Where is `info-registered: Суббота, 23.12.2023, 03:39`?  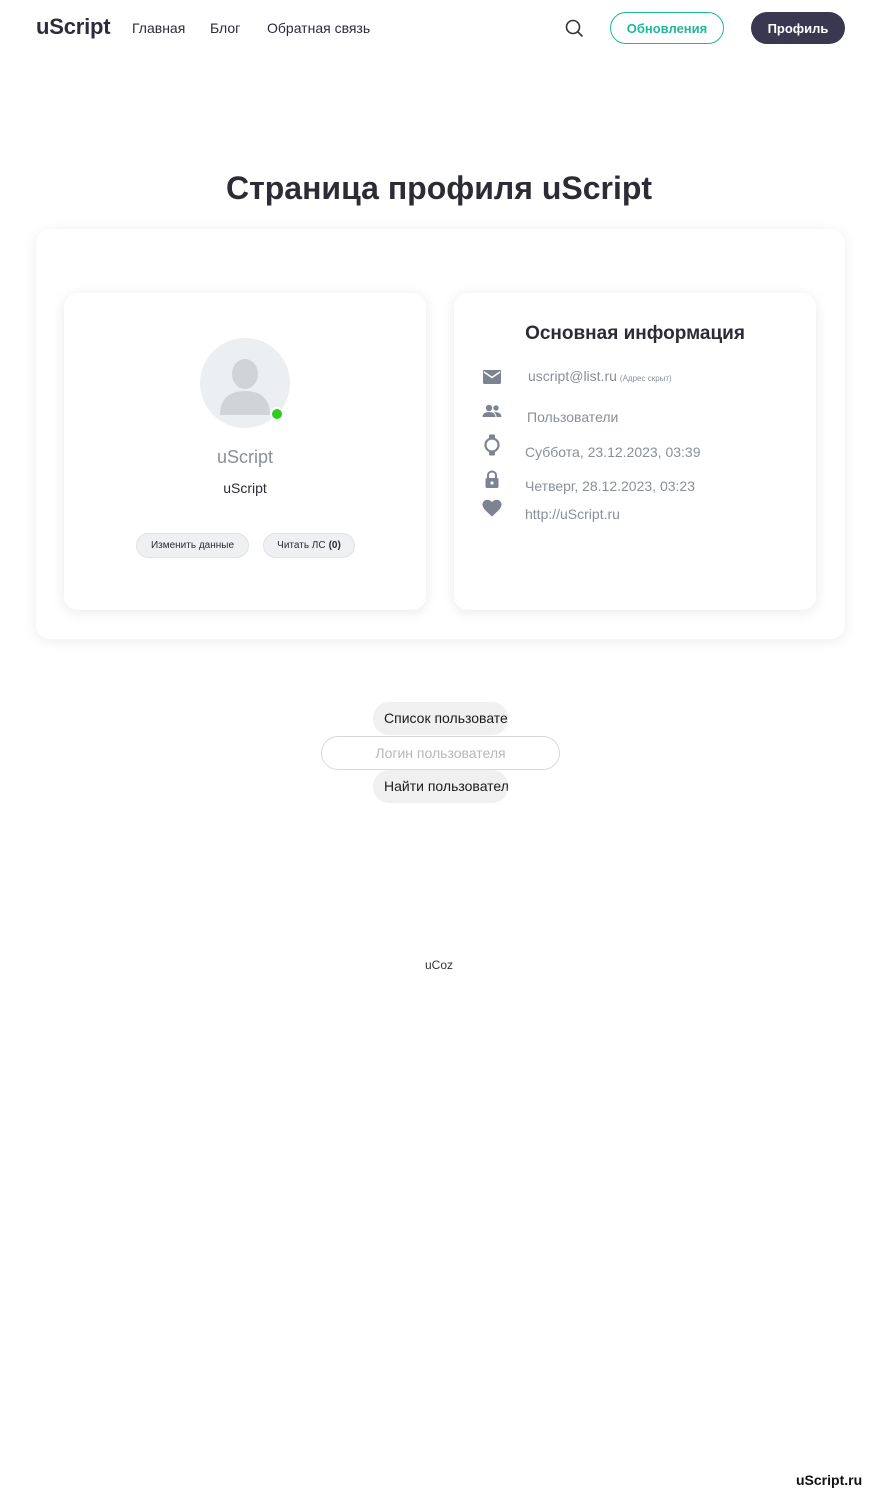 info-registered: Суббота, 23.12.2023, 03:39 is located at coordinates (613, 452).